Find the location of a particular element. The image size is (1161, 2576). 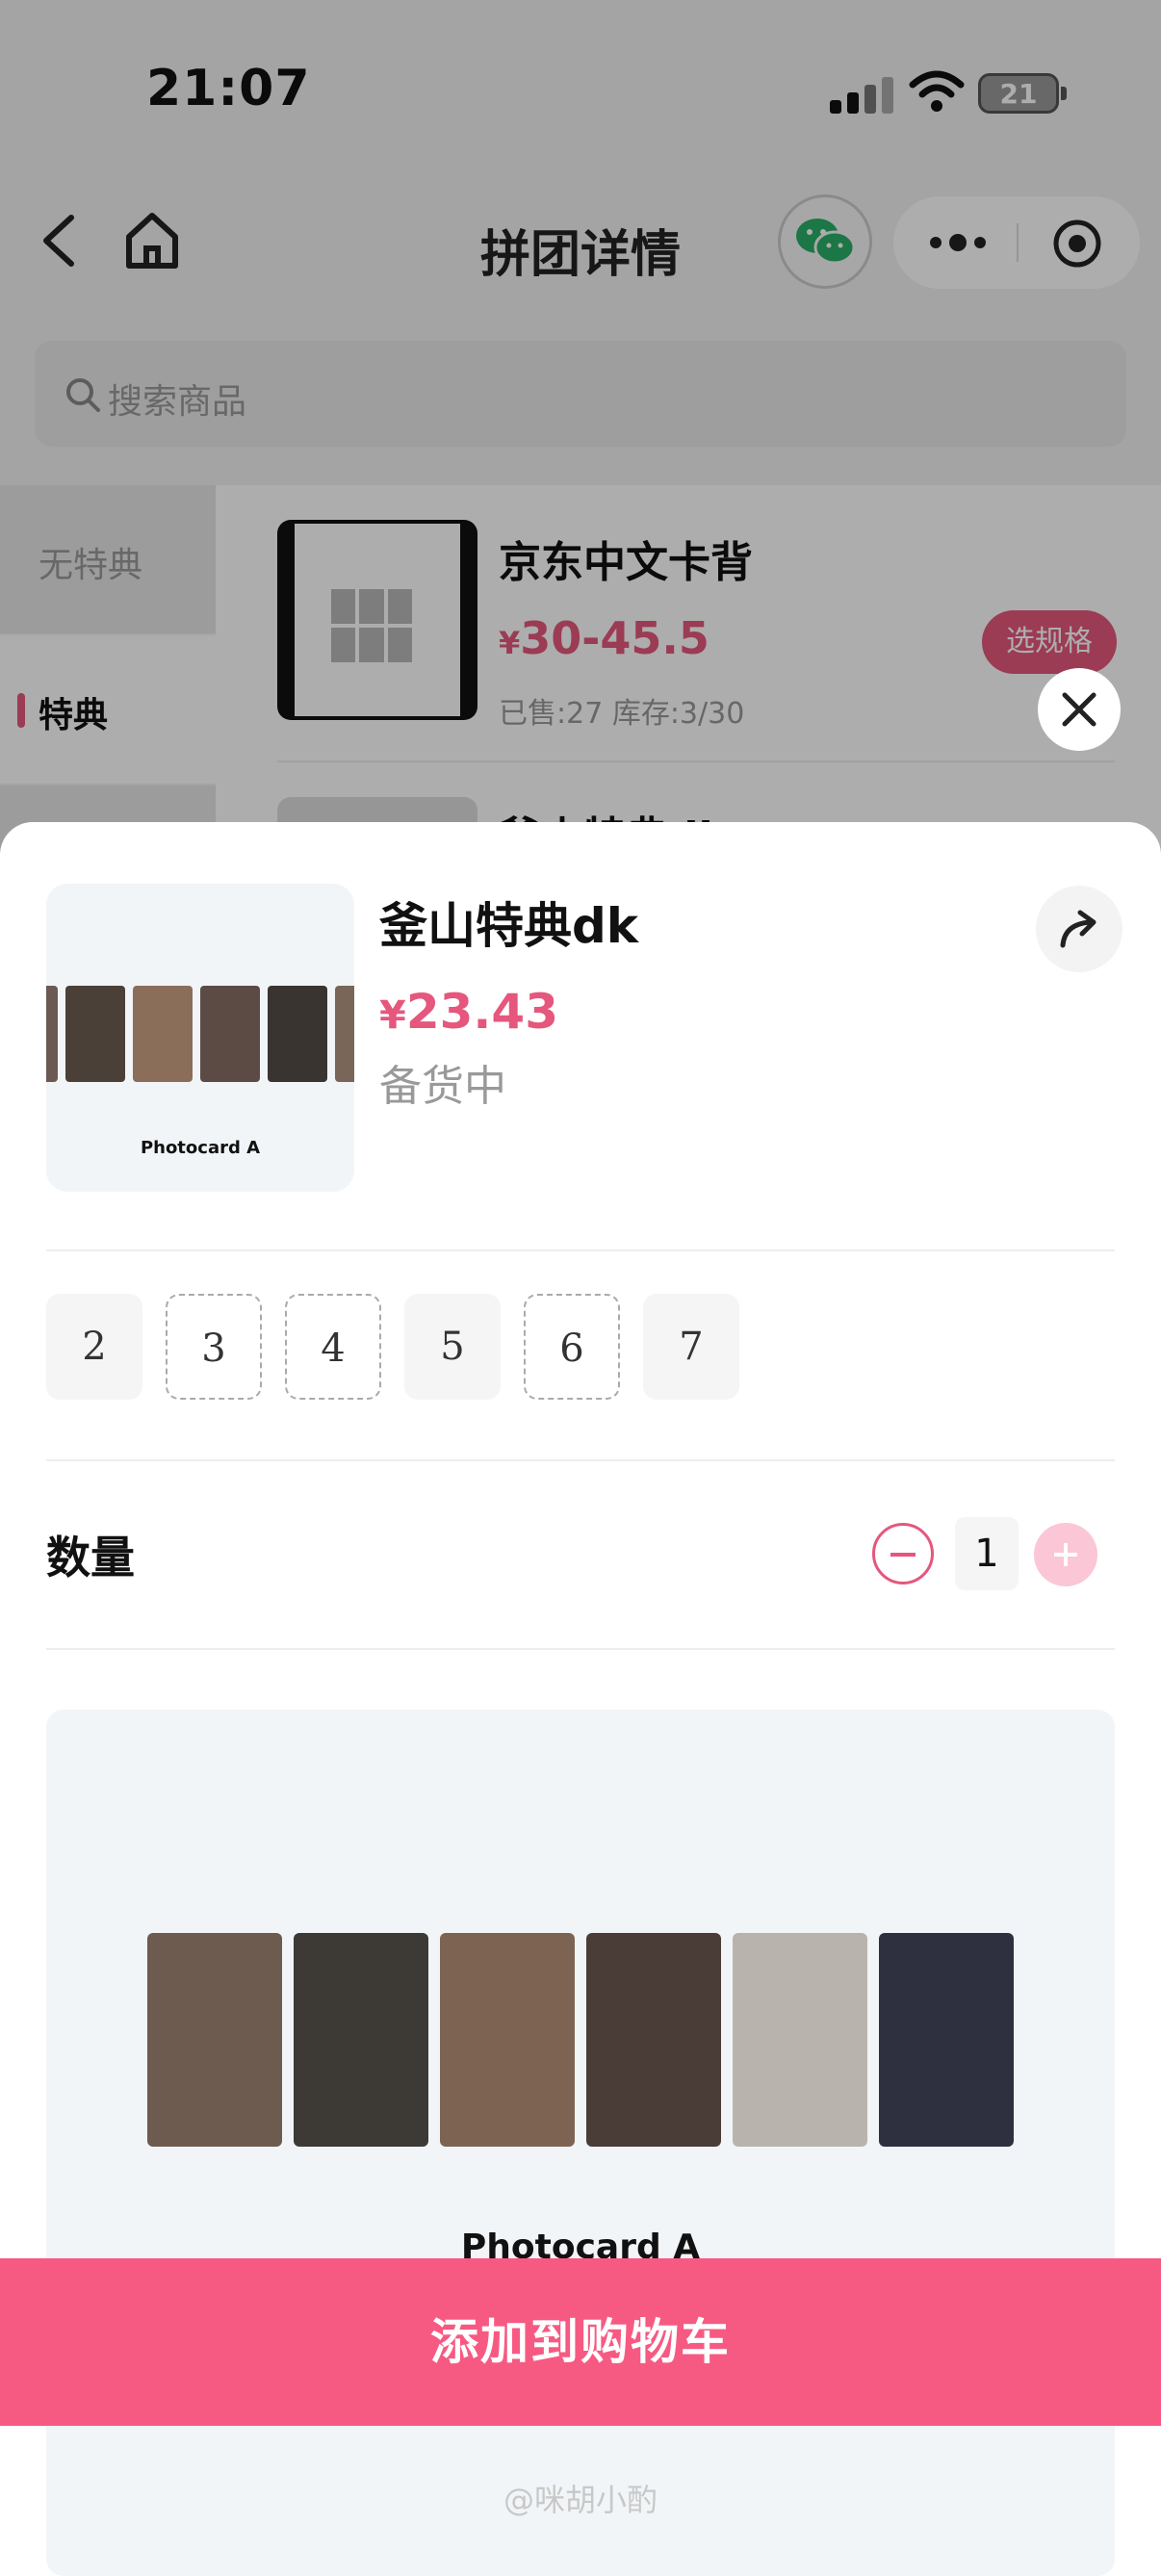

photocard-strip is located at coordinates (200, 1034).